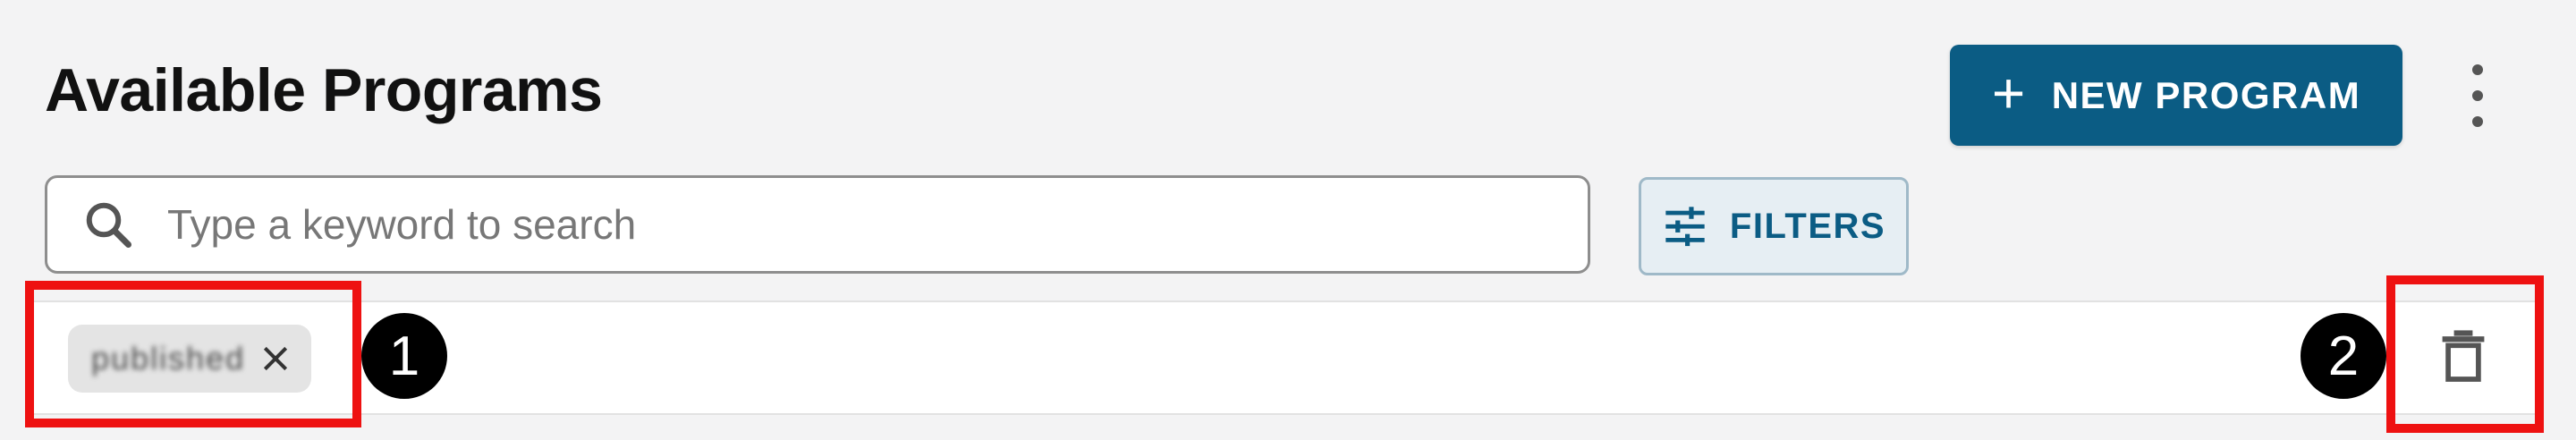  I want to click on search-field, so click(817, 224).